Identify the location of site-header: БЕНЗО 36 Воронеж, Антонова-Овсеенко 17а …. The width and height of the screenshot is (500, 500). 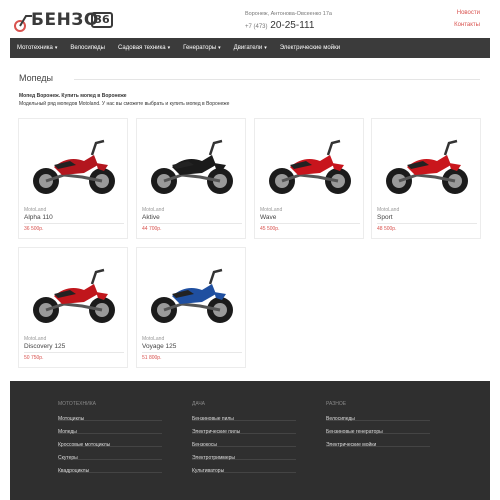
(250, 19).